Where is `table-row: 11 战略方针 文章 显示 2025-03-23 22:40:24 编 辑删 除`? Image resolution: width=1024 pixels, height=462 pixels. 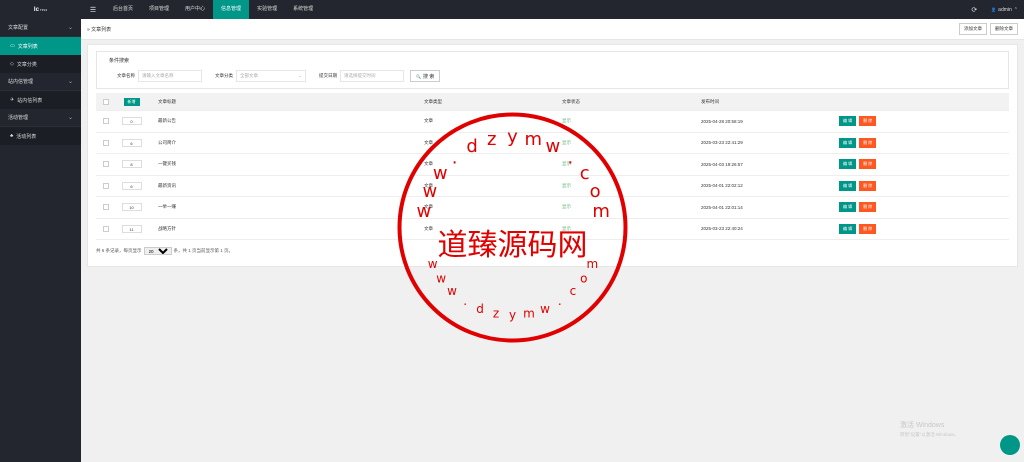
table-row: 11 战略方针 文章 显示 2025-03-23 22:40:24 编 辑删 除 is located at coordinates (552, 229).